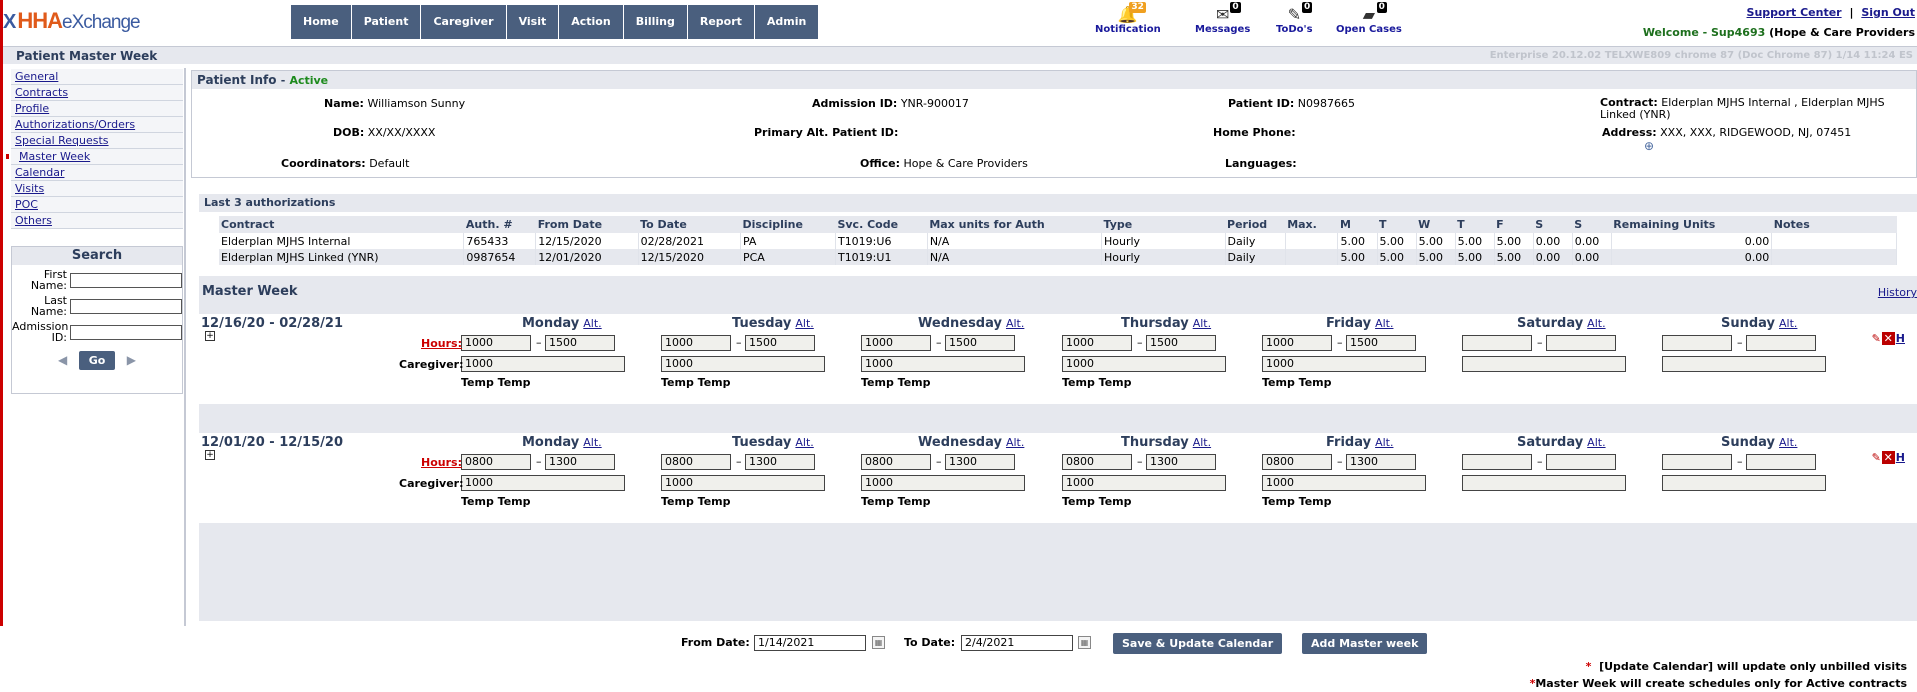 This screenshot has width=1917, height=692. Describe the element at coordinates (1084, 642) in the screenshot. I see `to-date-calendar-icon: ▦` at that location.